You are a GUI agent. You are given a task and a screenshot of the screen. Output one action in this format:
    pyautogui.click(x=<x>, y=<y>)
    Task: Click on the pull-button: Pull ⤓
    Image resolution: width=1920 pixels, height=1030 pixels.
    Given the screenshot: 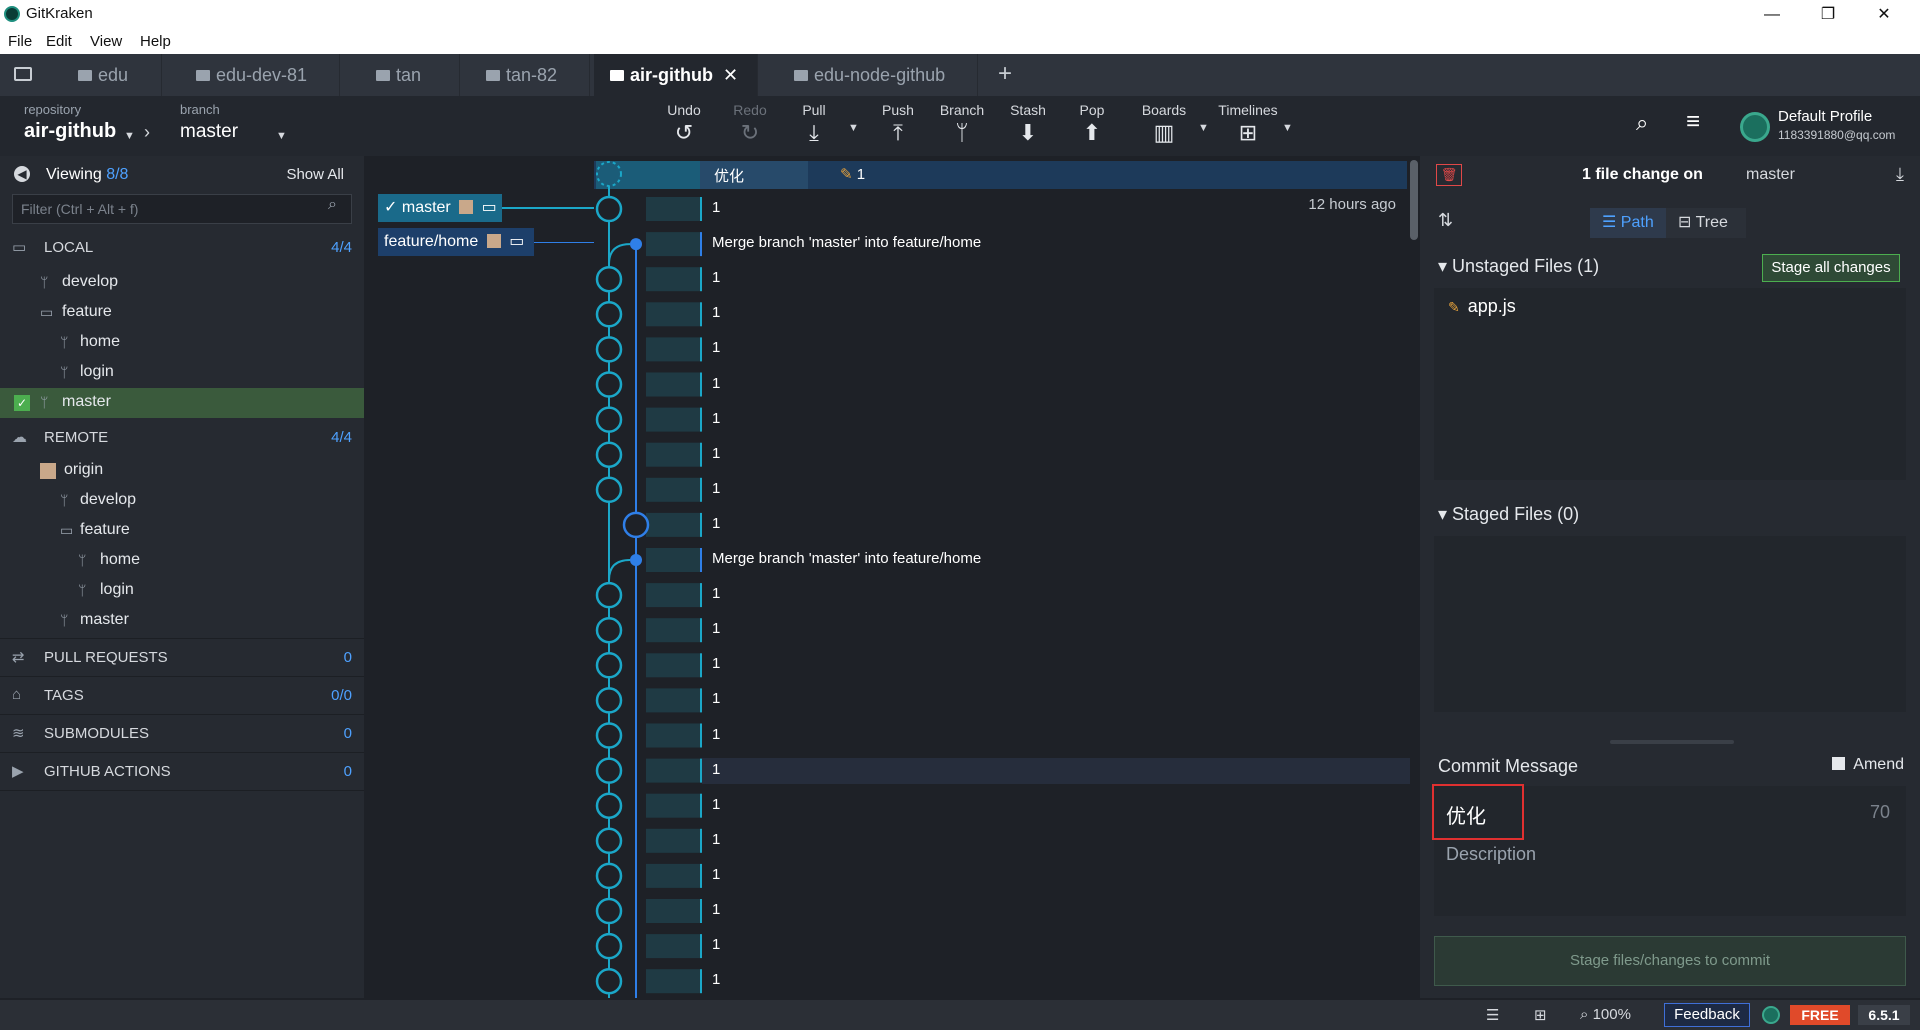 What is the action you would take?
    pyautogui.click(x=814, y=124)
    